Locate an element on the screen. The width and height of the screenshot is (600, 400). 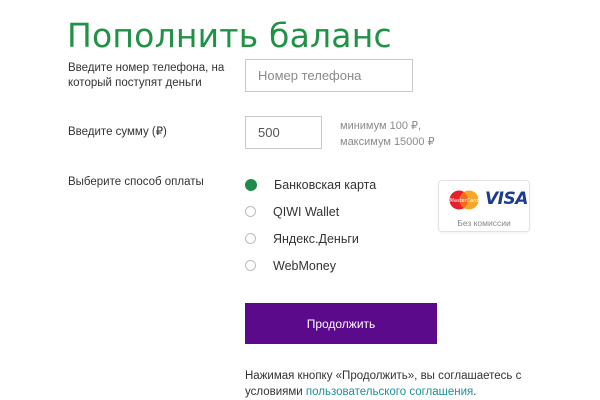
payment-option-label: Яндекс.Деньги is located at coordinates (316, 238).